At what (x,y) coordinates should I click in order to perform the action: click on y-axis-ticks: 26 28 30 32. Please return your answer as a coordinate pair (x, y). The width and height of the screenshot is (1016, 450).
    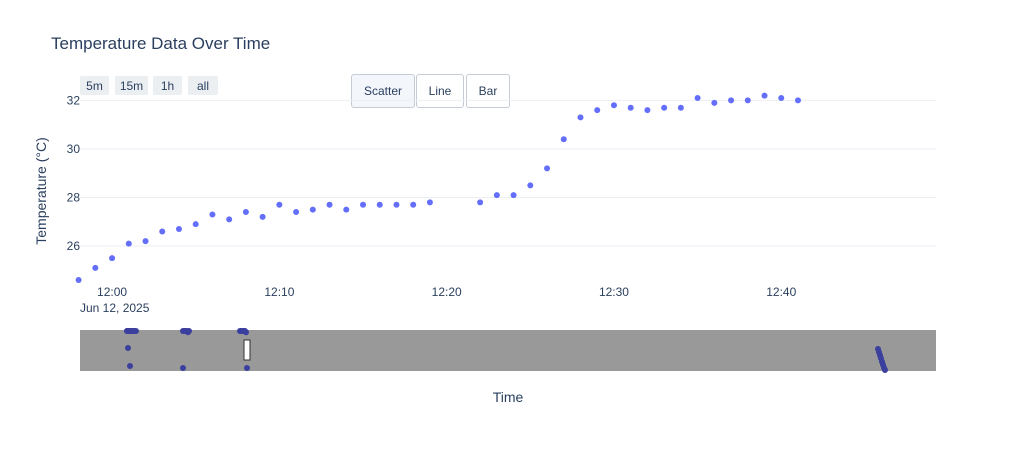
    Looking at the image, I should click on (74, 173).